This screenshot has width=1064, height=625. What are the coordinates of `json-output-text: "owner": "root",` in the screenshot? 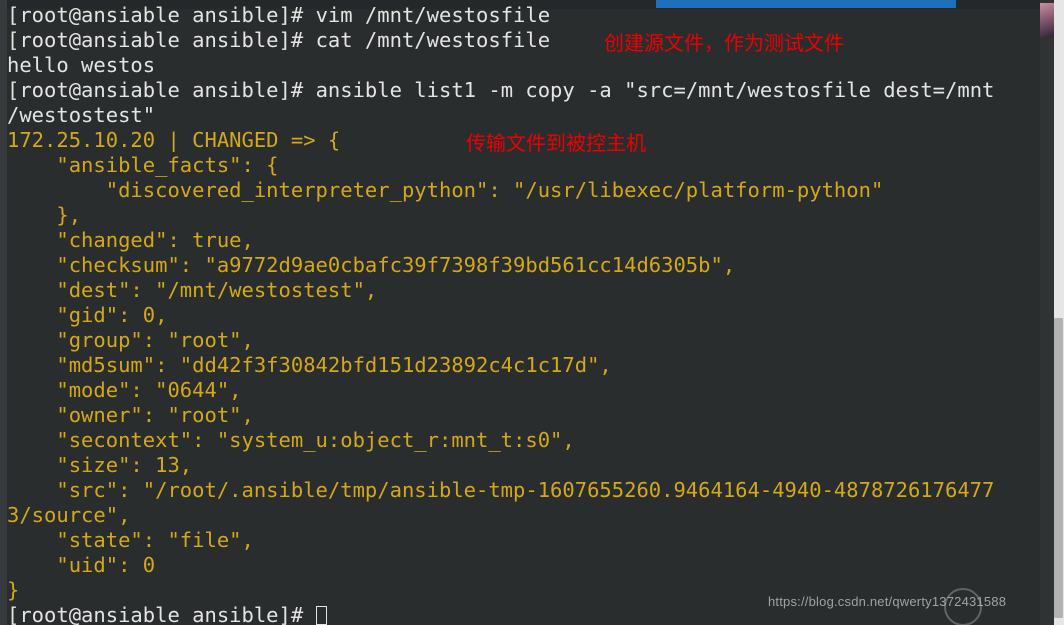 It's located at (130, 415).